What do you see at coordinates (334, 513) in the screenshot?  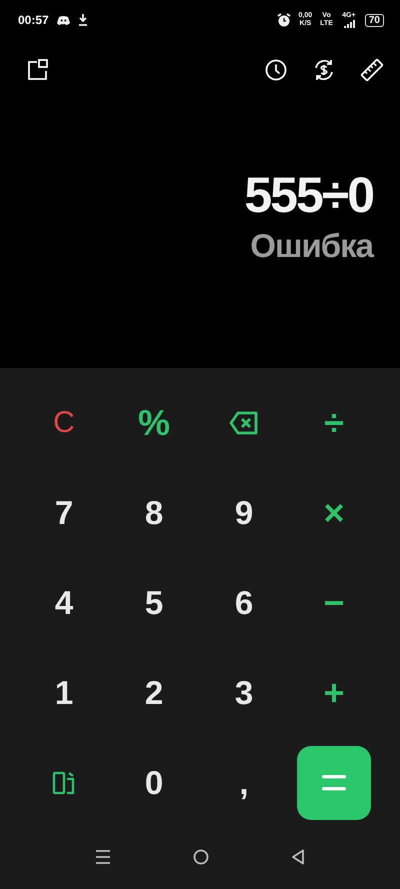 I see `operator-key: ×` at bounding box center [334, 513].